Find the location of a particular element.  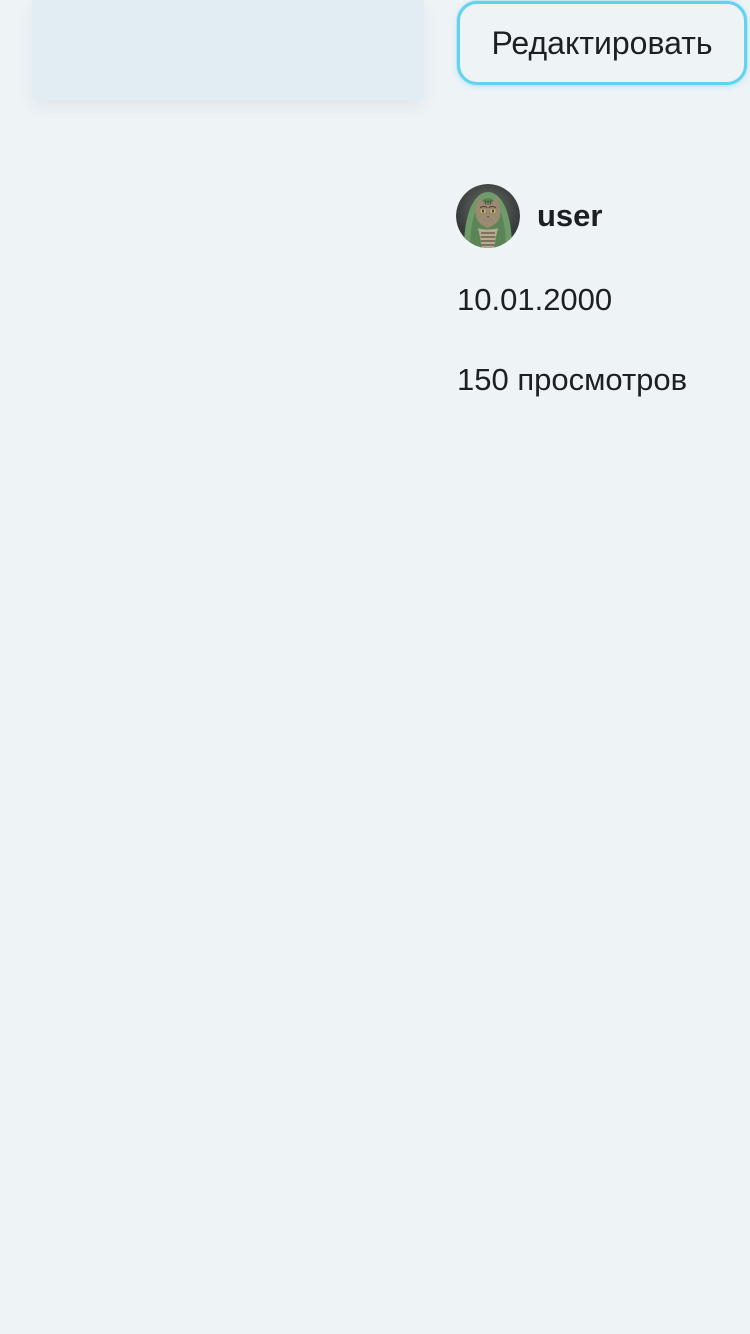

cat-avatar-icon is located at coordinates (488, 216).